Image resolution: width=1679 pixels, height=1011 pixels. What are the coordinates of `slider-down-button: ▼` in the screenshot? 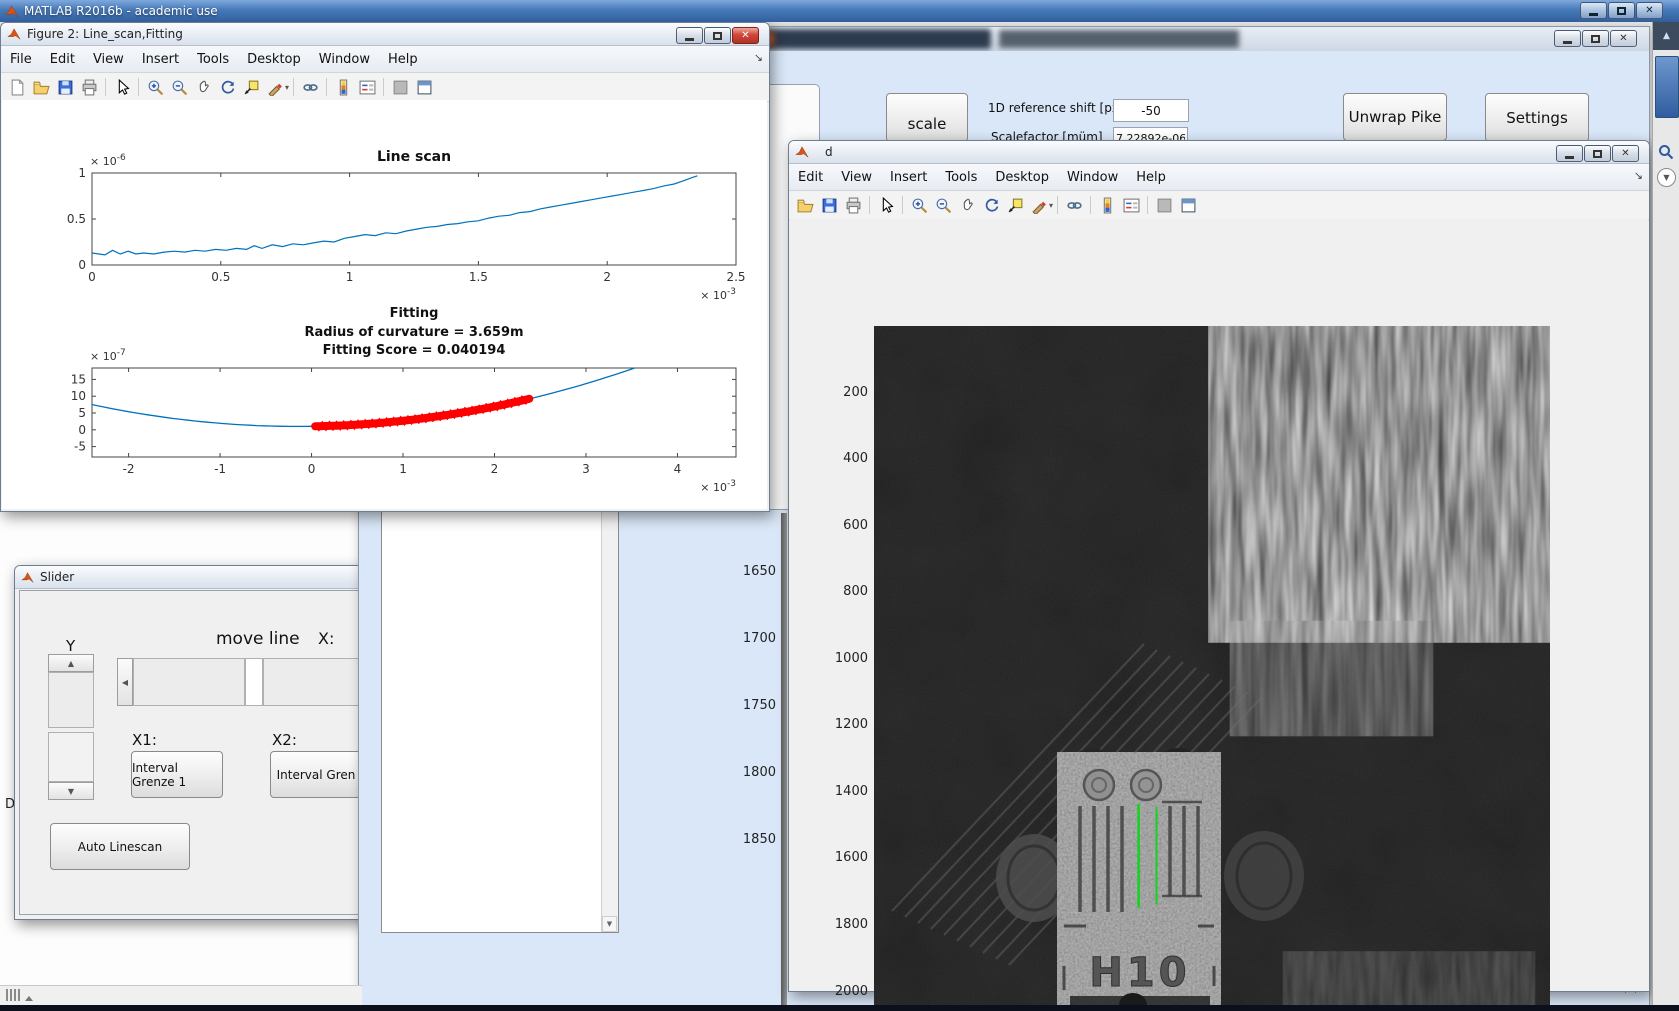 It's located at (71, 791).